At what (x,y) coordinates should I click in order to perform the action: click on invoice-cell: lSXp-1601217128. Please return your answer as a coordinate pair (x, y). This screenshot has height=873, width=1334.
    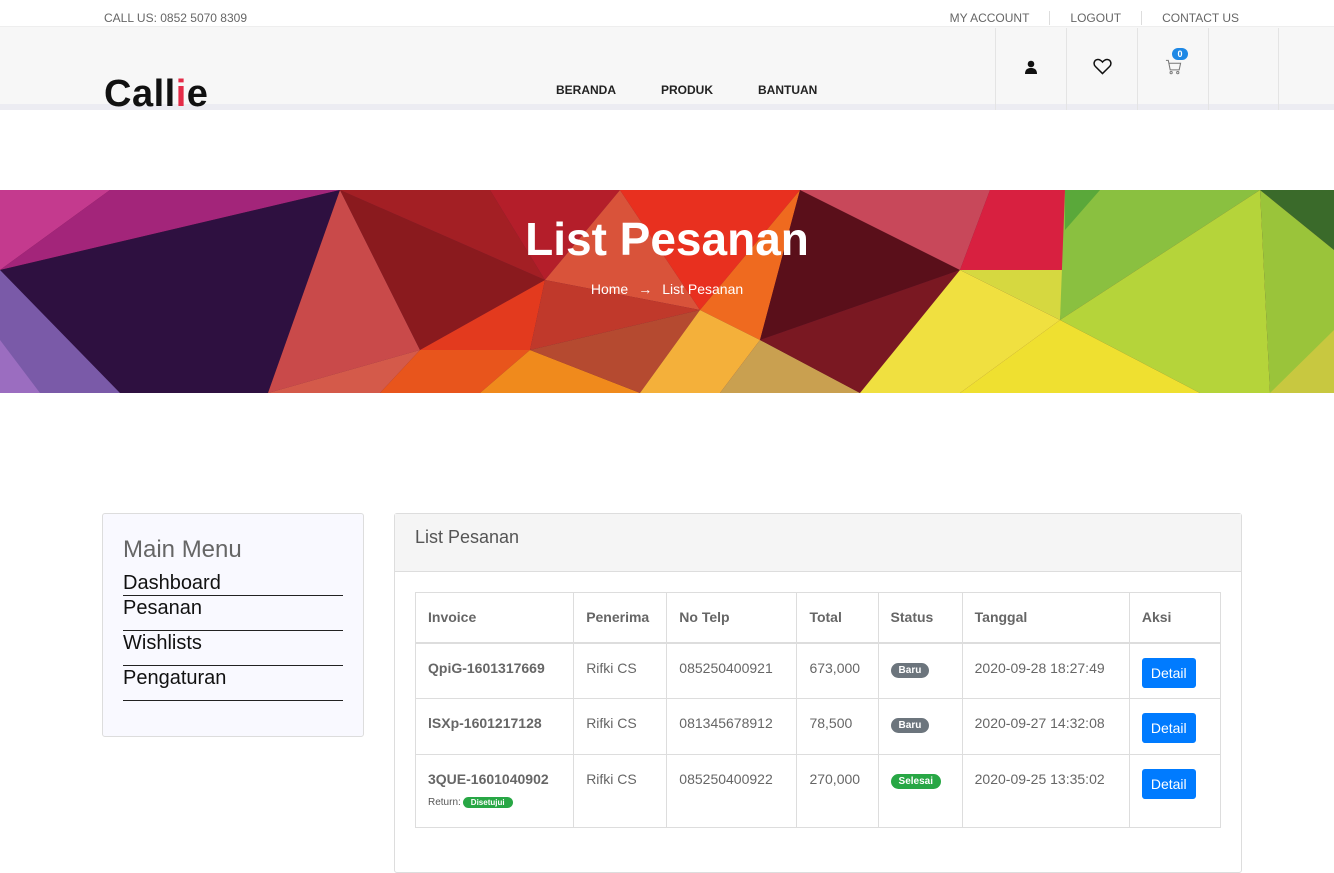
    Looking at the image, I should click on (494, 726).